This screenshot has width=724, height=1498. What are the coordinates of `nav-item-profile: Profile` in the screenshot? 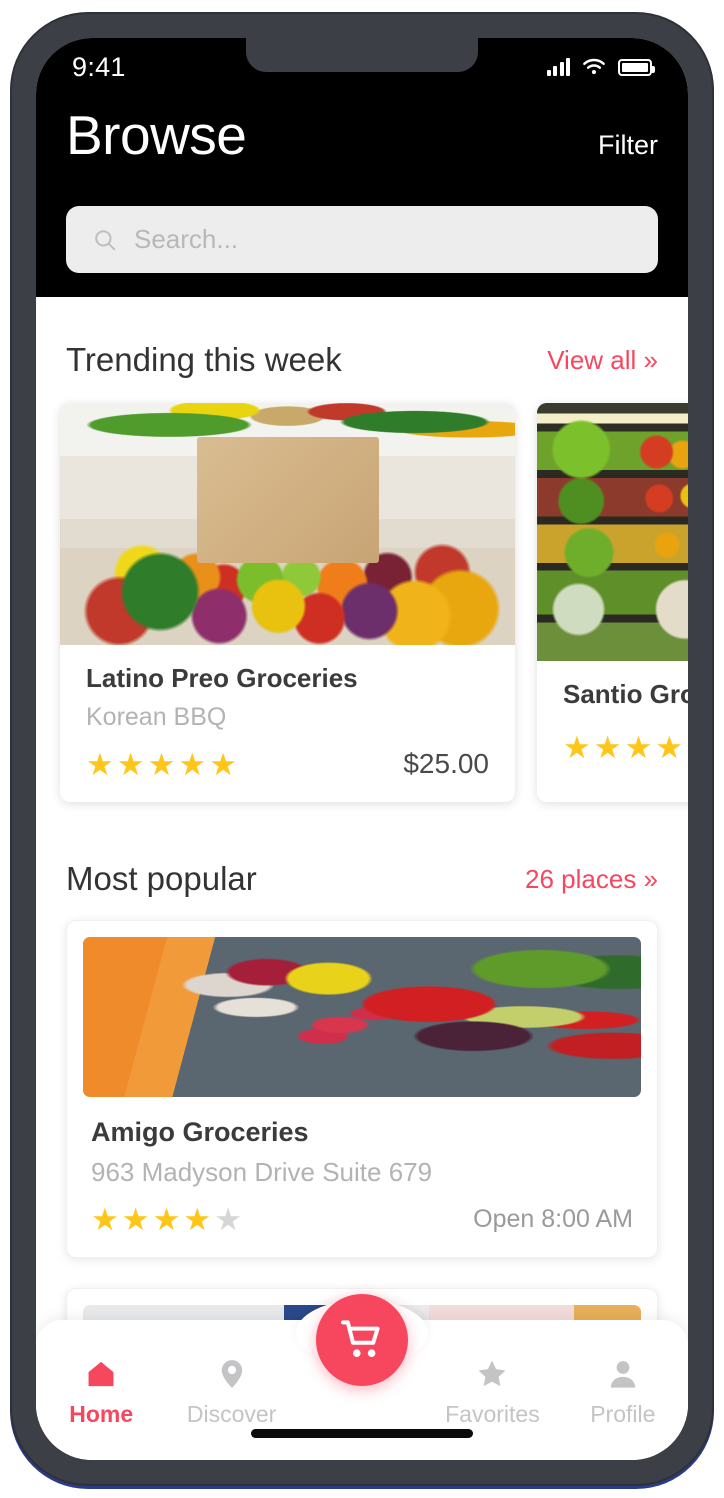 It's located at (623, 1392).